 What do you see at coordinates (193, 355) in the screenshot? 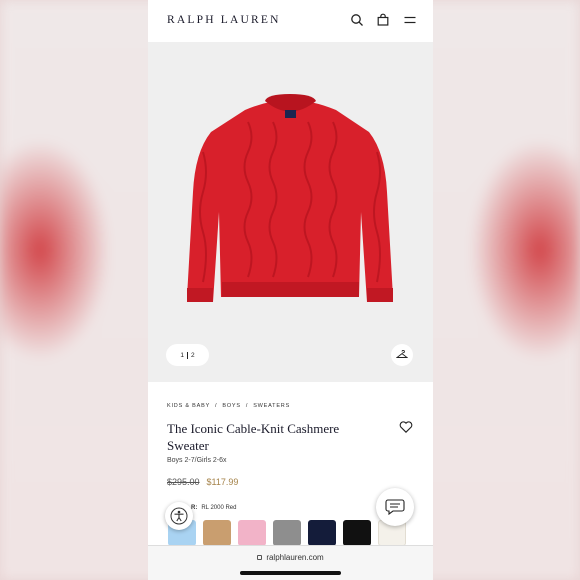
I see `pager-total: 2` at bounding box center [193, 355].